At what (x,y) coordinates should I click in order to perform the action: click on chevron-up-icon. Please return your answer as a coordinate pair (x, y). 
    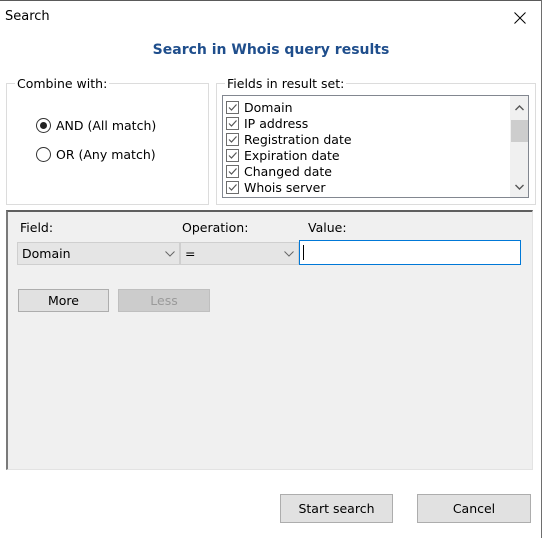
    Looking at the image, I should click on (519, 107).